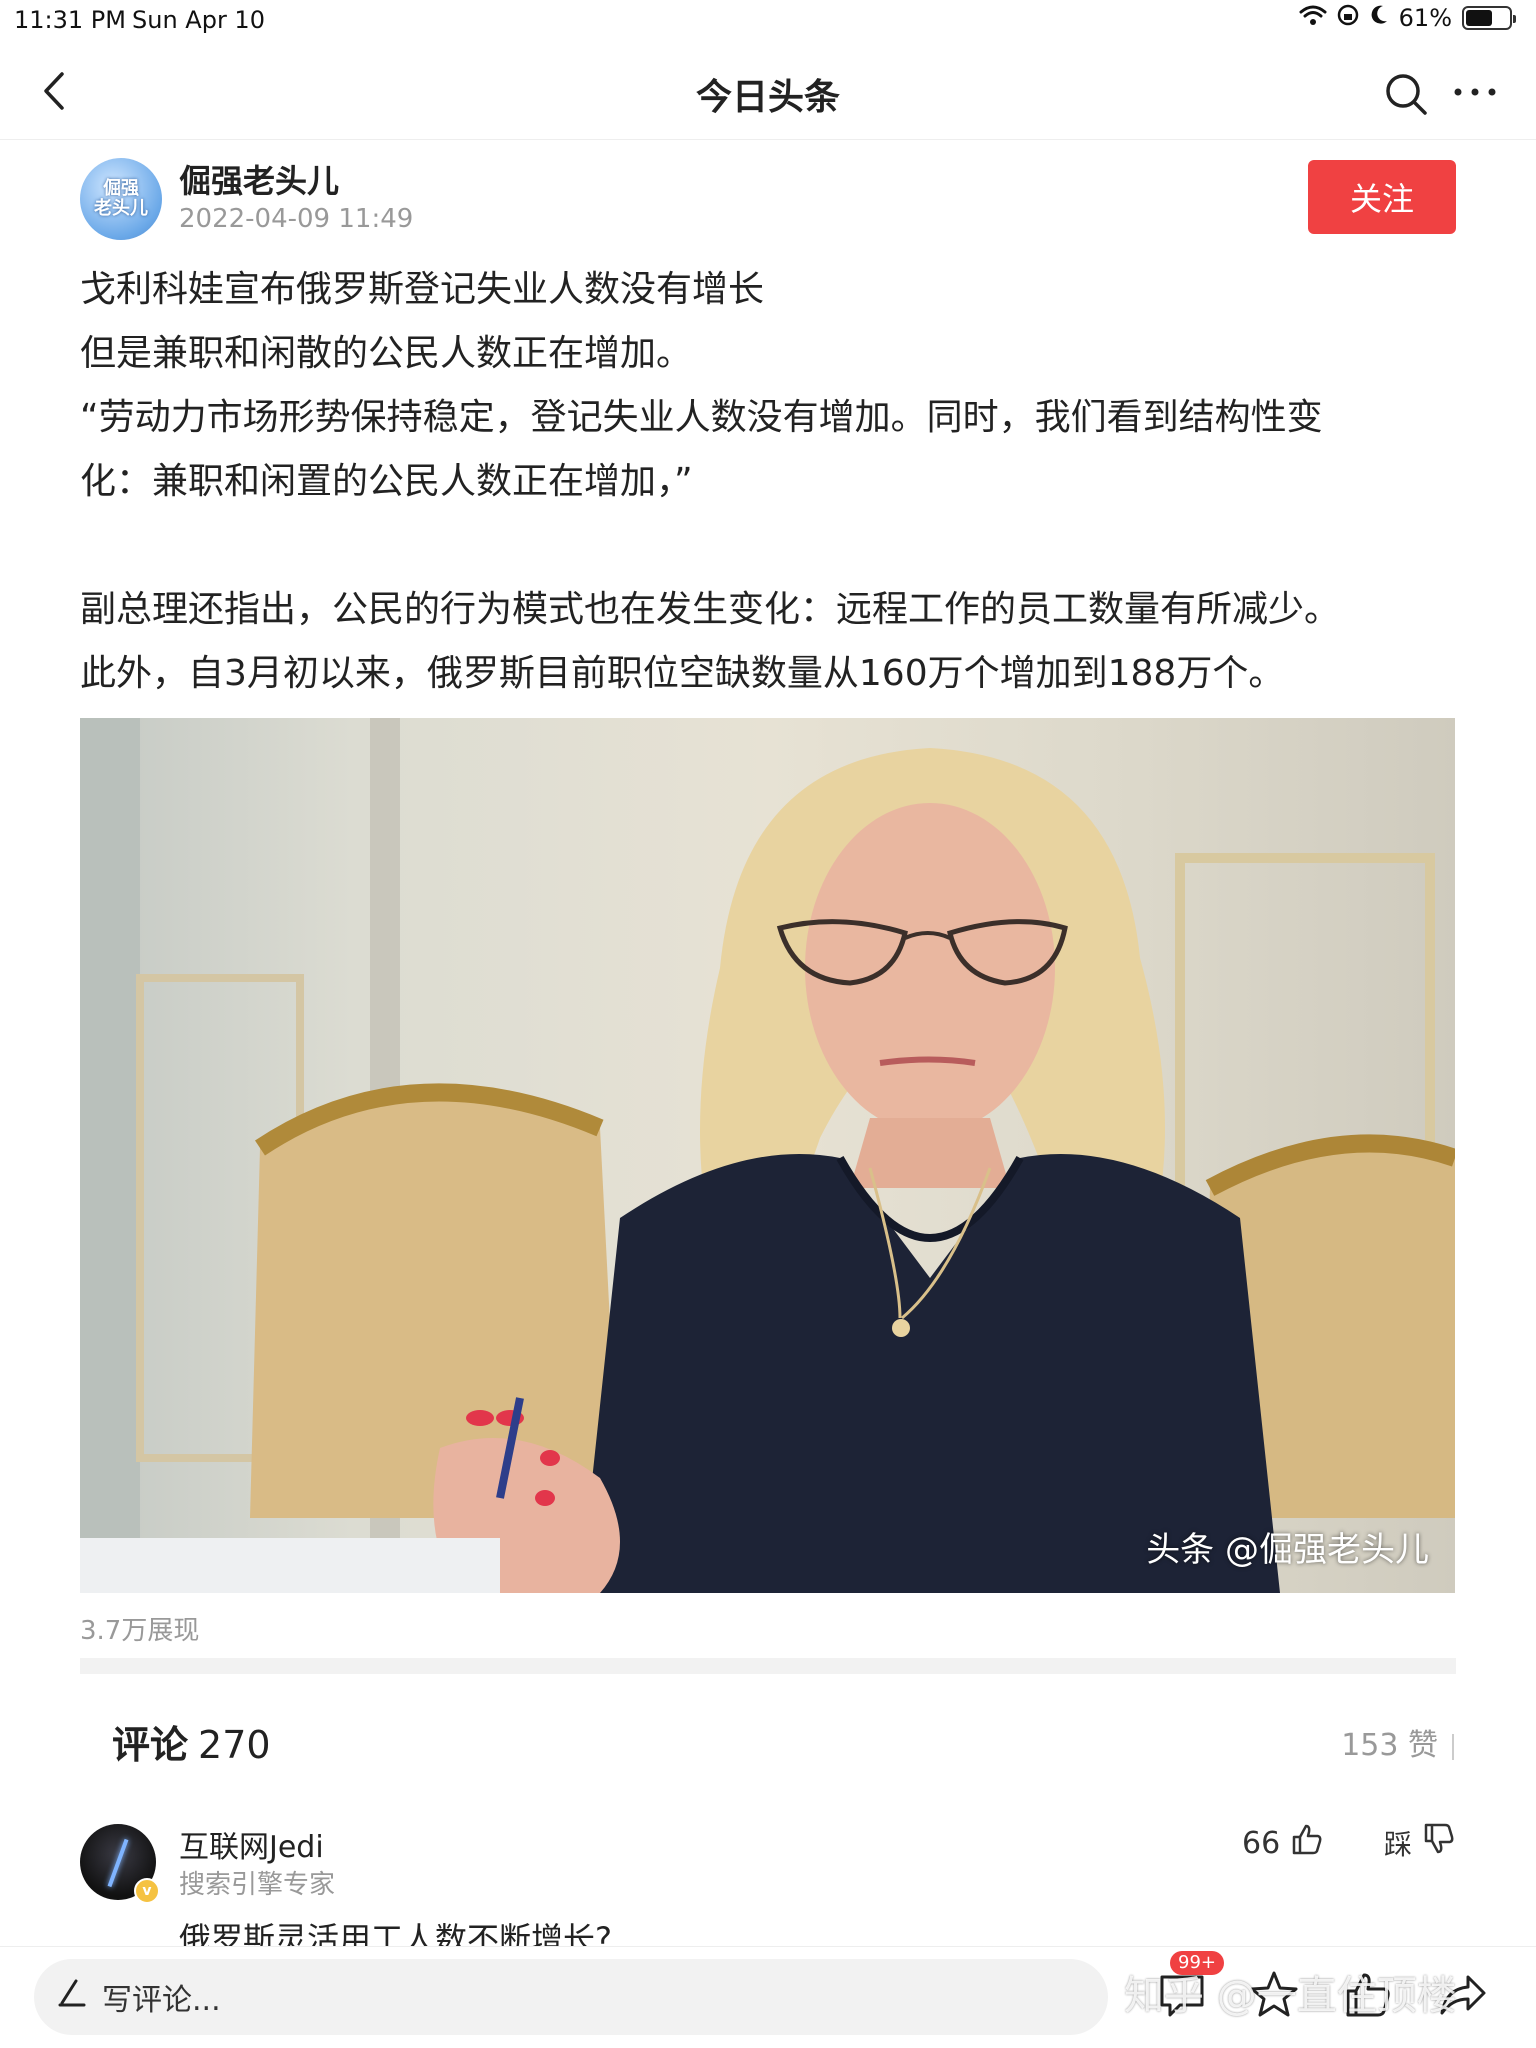 The image size is (1536, 2048). I want to click on comment-dislike-button: 踩, so click(1420, 1842).